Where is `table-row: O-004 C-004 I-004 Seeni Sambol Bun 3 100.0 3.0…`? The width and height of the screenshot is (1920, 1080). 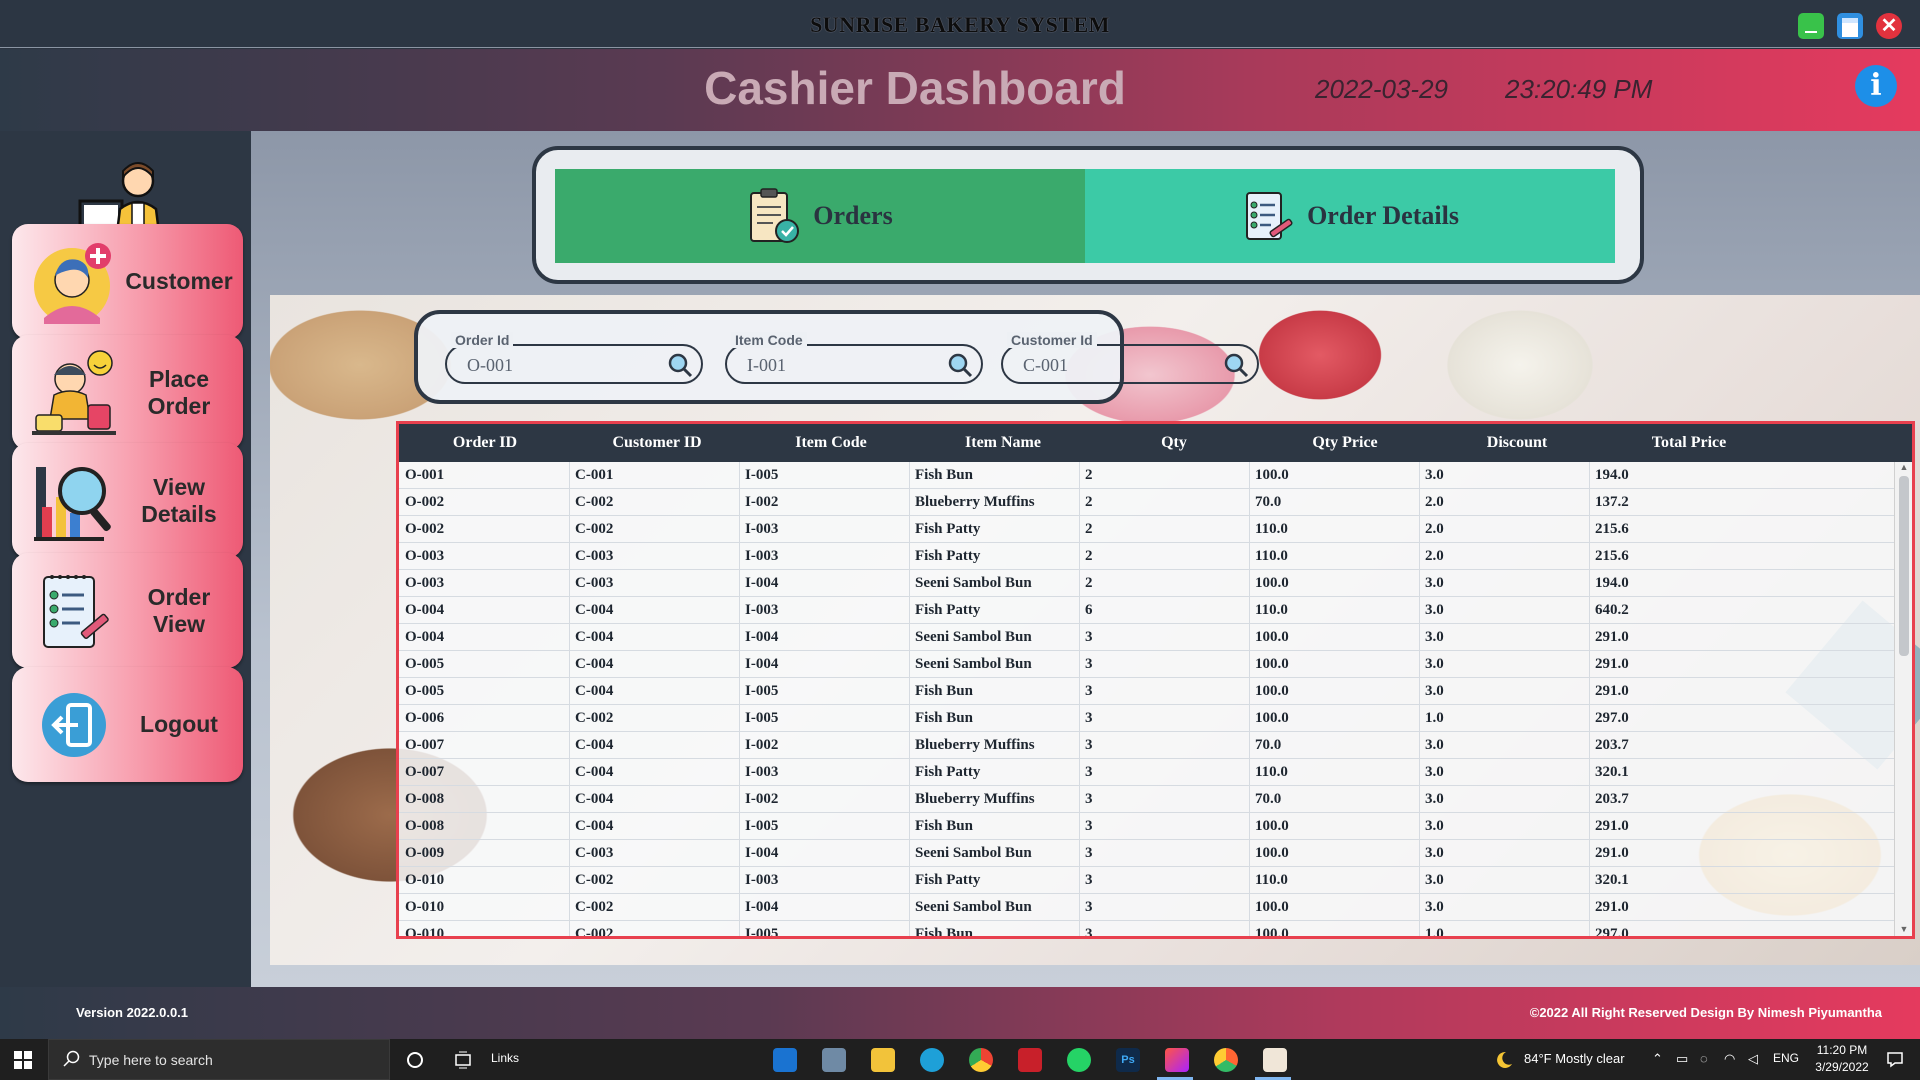 table-row: O-004 C-004 I-004 Seeni Sambol Bun 3 100.0 3.0… is located at coordinates (1146, 637).